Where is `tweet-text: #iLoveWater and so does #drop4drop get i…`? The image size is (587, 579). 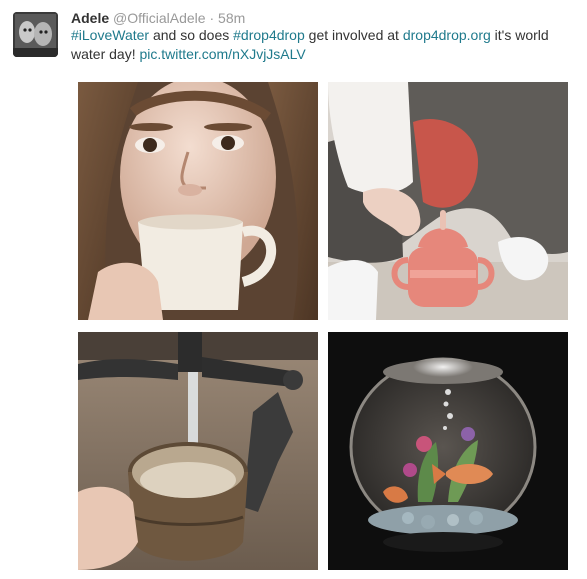 tweet-text: #iLoveWater and so does #drop4drop get i… is located at coordinates (321, 45).